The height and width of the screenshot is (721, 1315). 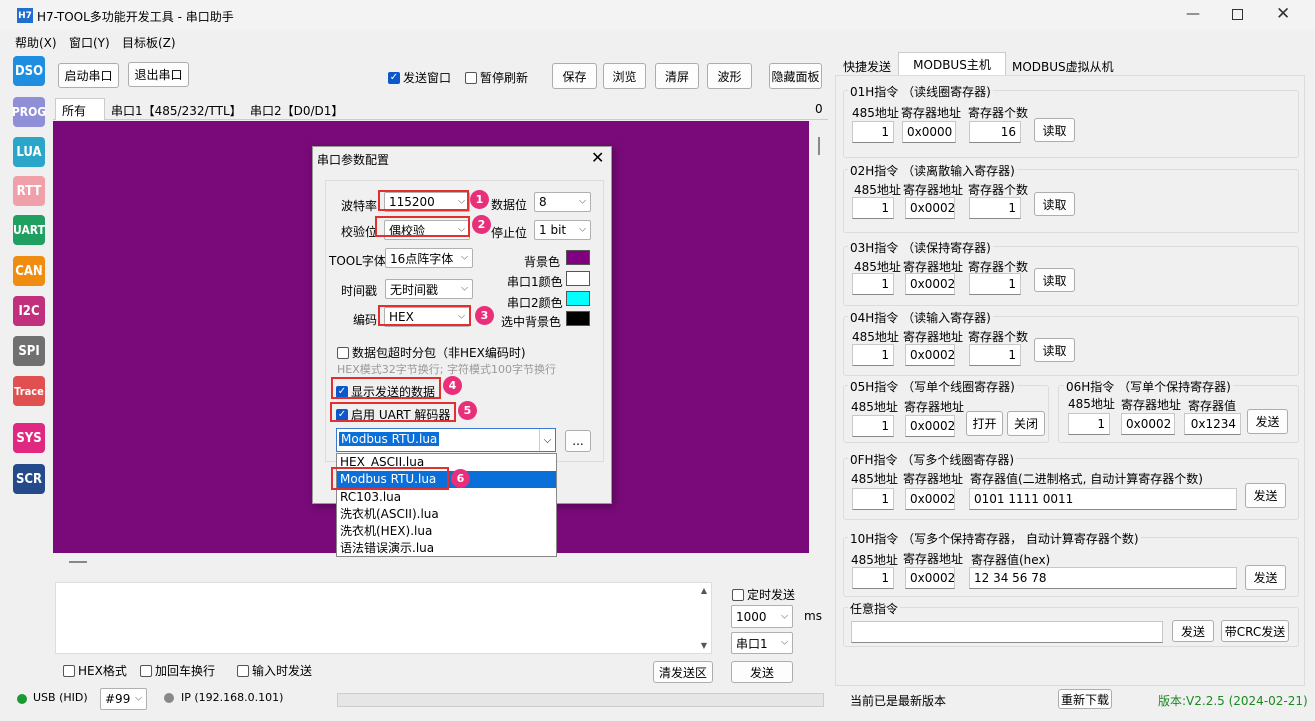 What do you see at coordinates (762, 643) in the screenshot?
I see `send-port-select: 串口1 ⌵` at bounding box center [762, 643].